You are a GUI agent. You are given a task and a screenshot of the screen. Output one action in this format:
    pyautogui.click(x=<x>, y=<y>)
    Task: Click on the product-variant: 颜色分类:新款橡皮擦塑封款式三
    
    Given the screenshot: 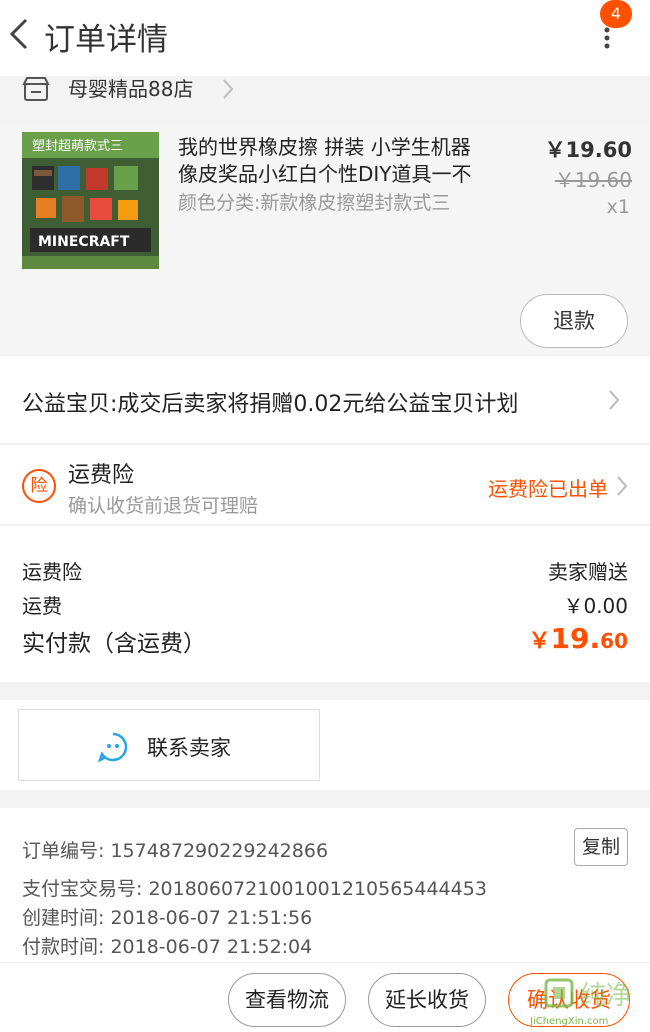 What is the action you would take?
    pyautogui.click(x=314, y=203)
    